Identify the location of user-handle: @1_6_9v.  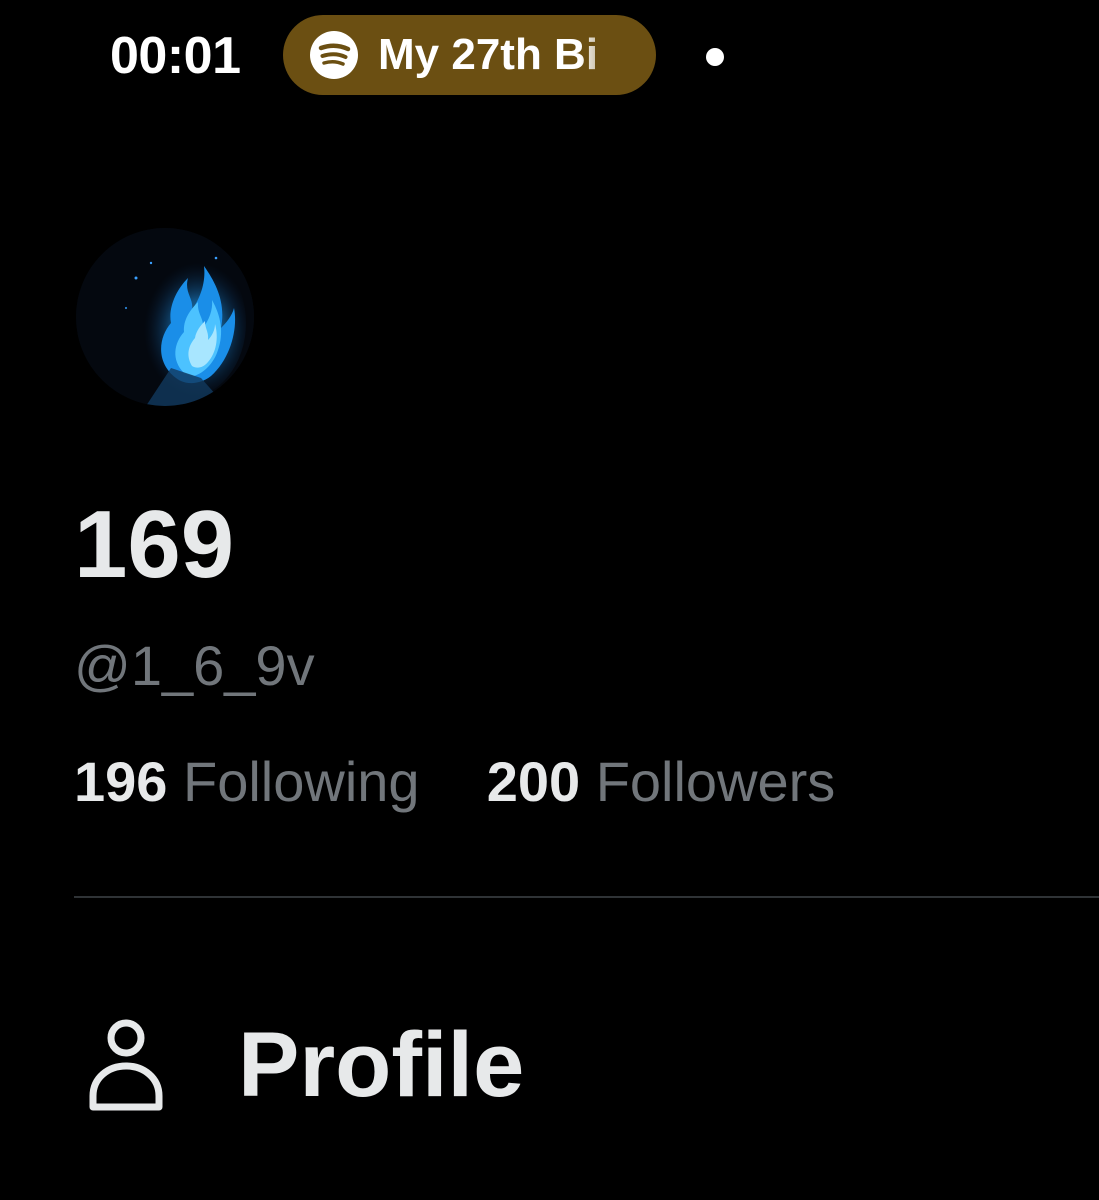
(194, 665).